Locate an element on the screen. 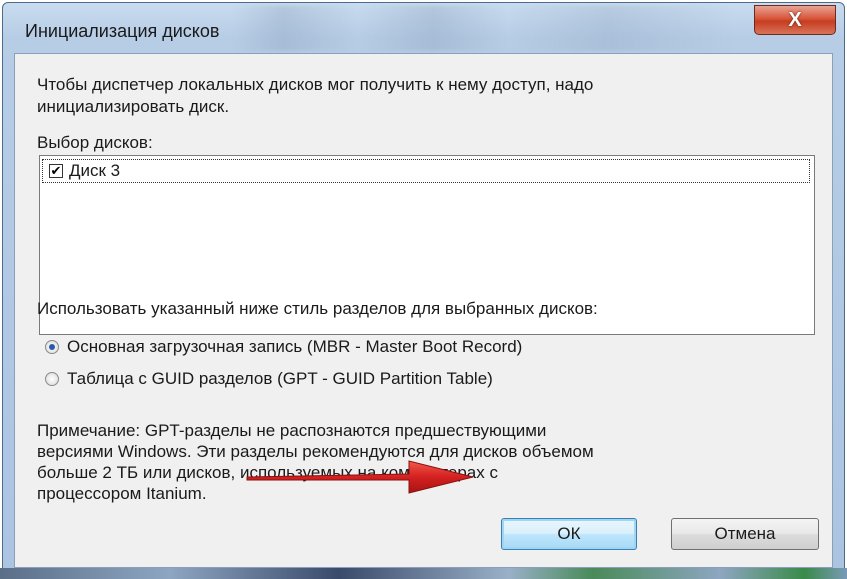 This screenshot has height=579, width=847. note-line4: процессором Itanium. is located at coordinates (122, 493).